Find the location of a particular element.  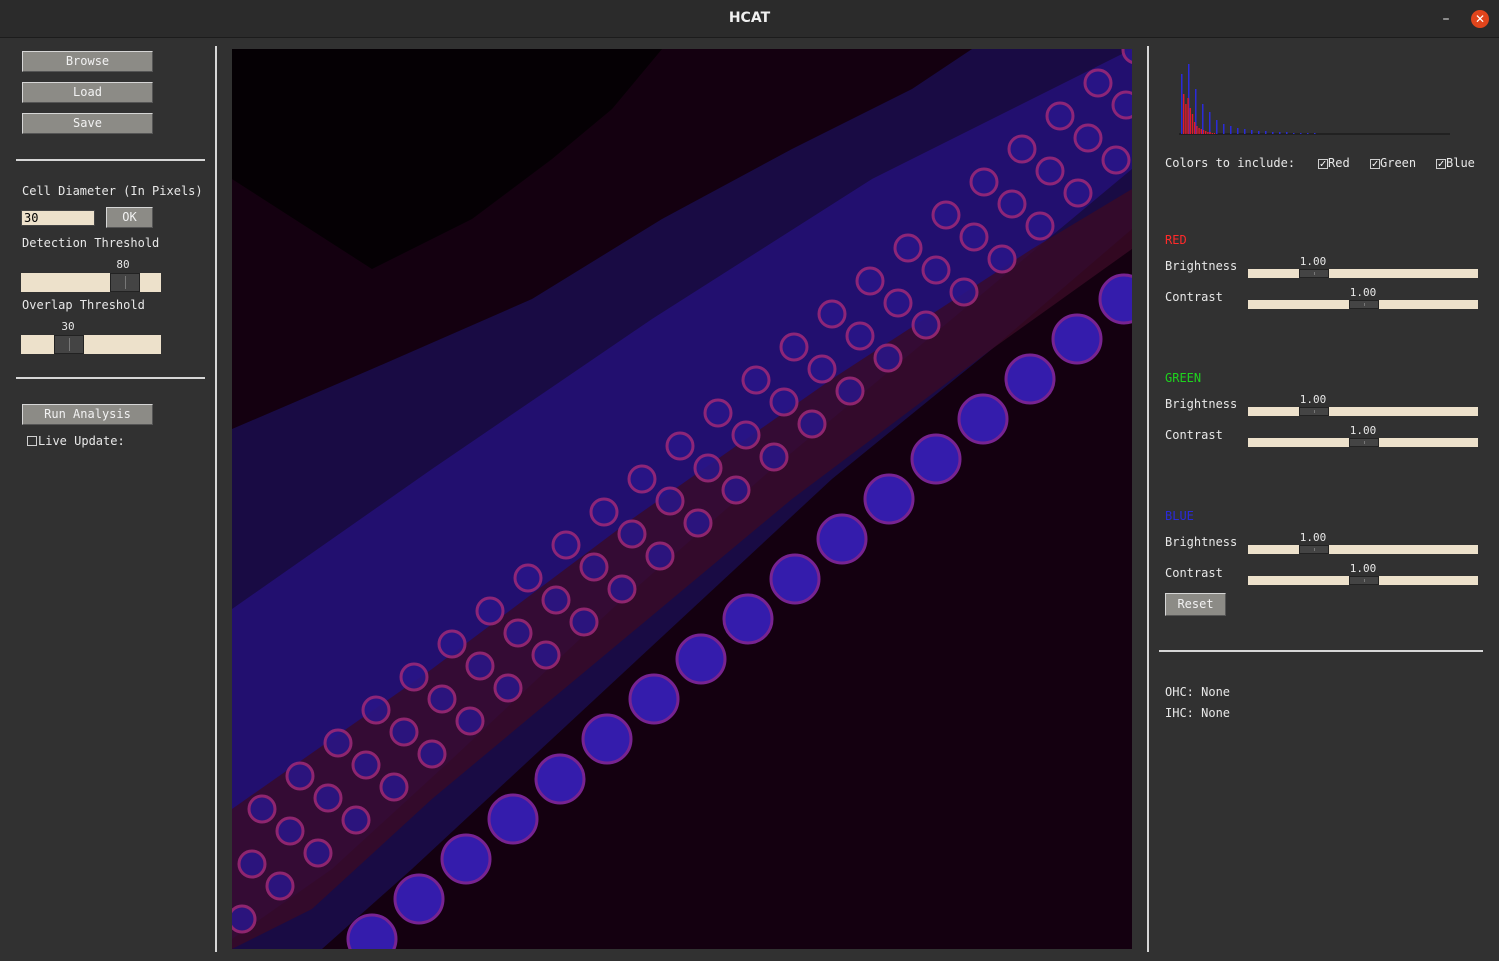

overlap-threshold-slider-thumb is located at coordinates (69, 344).